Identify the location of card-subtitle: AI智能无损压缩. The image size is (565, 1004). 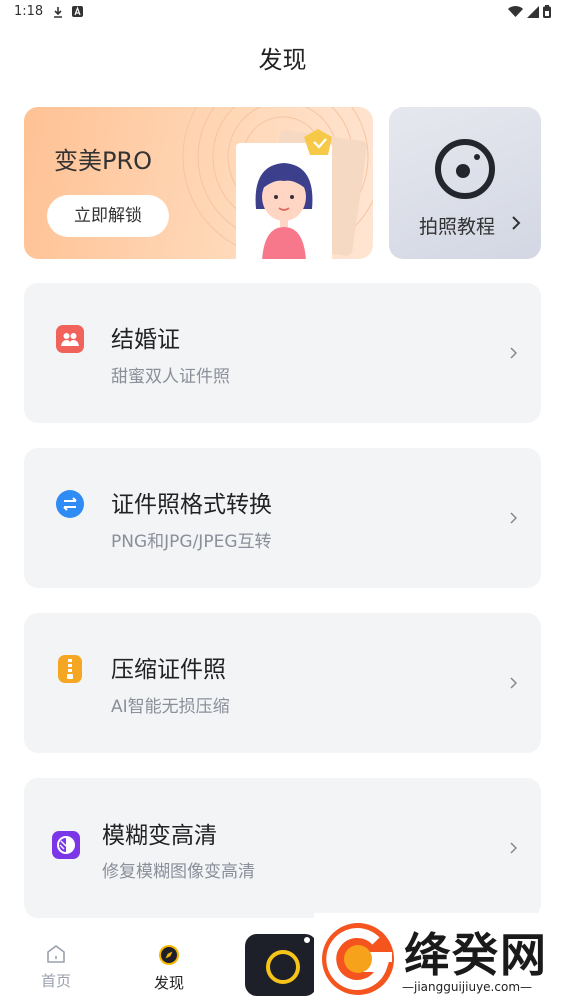
(170, 707).